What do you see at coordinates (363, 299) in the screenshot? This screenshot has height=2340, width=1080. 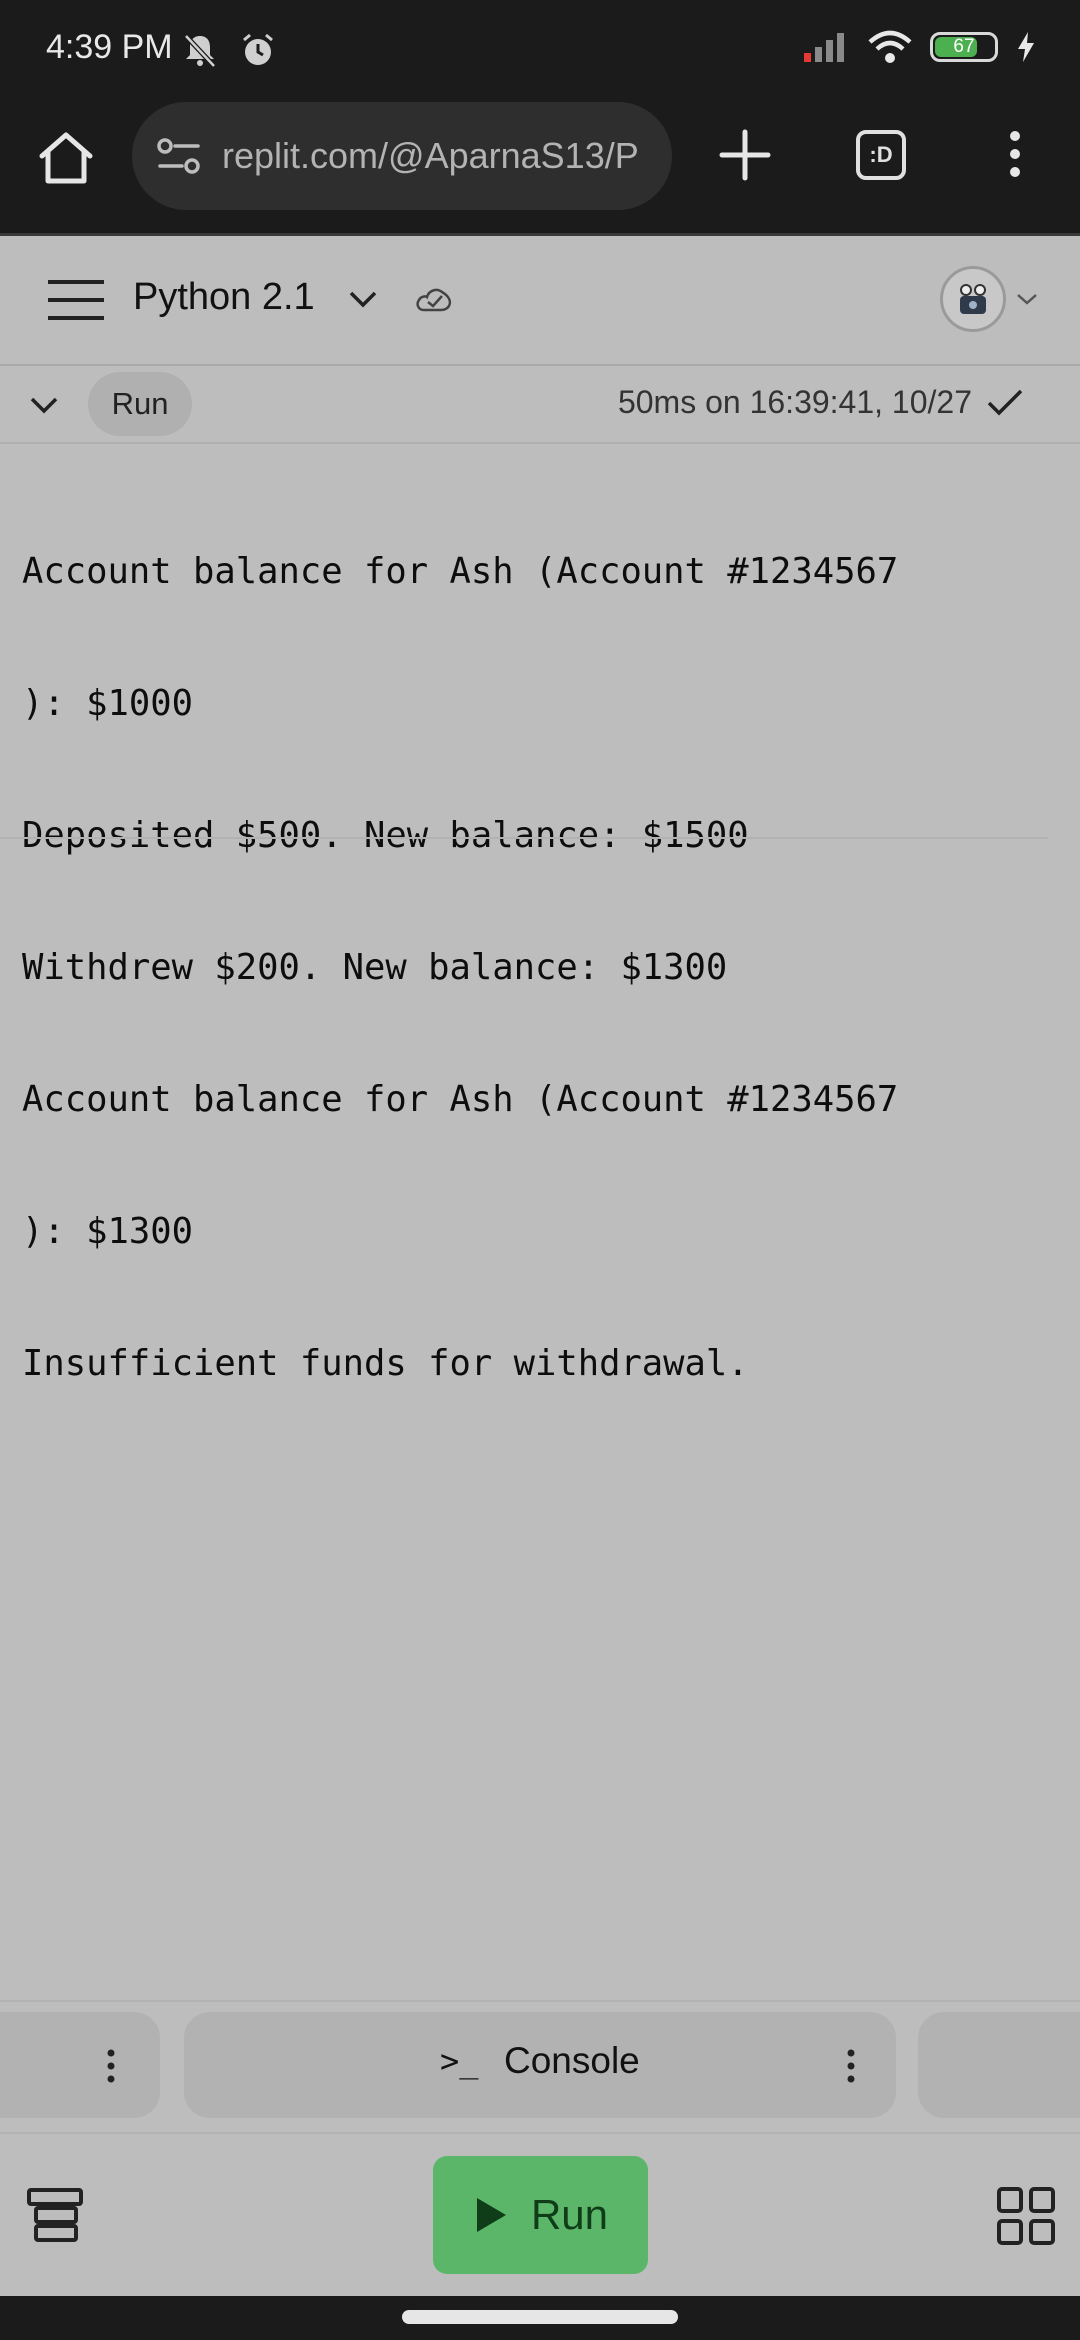 I see `chevron-down-icon` at bounding box center [363, 299].